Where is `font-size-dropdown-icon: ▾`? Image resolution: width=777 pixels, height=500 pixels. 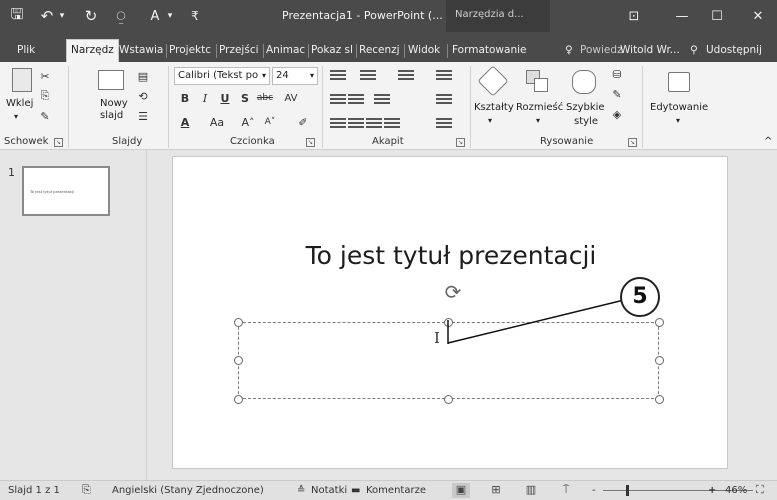 font-size-dropdown-icon: ▾ is located at coordinates (312, 75).